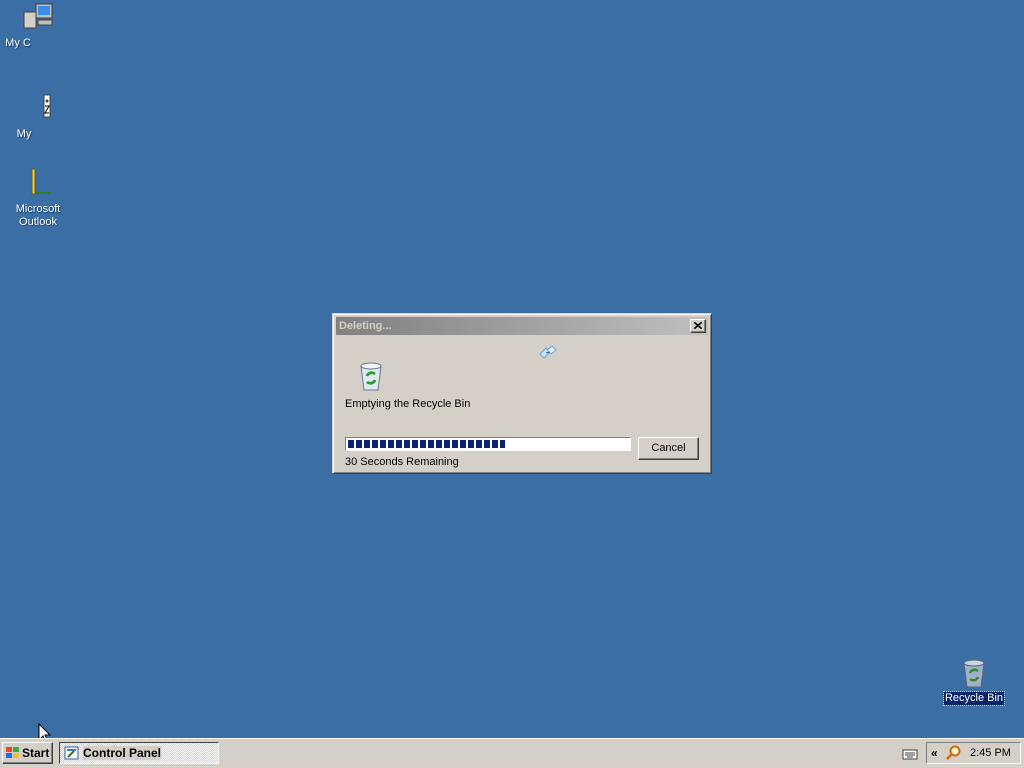  What do you see at coordinates (512, 753) in the screenshot?
I see `taskbar: Start Control Panel « 2:45 PM` at bounding box center [512, 753].